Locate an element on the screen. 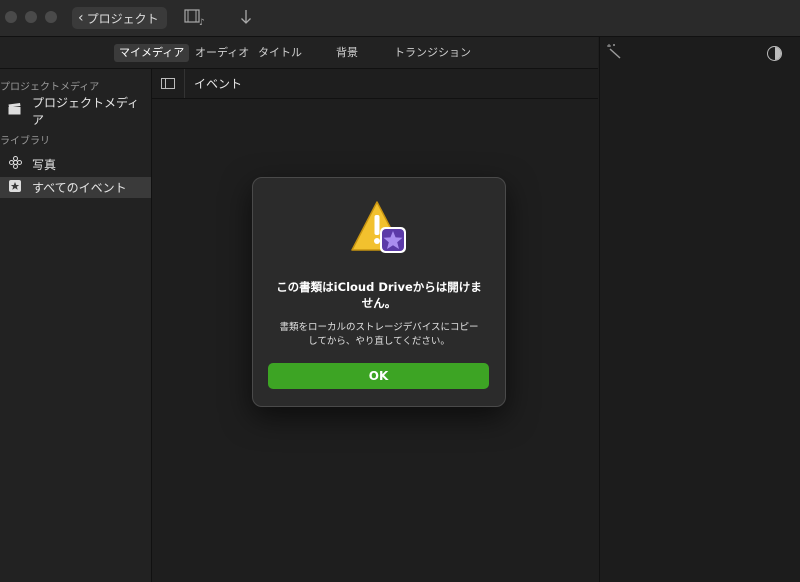 The image size is (800, 582). minimize-window-button is located at coordinates (31, 17).